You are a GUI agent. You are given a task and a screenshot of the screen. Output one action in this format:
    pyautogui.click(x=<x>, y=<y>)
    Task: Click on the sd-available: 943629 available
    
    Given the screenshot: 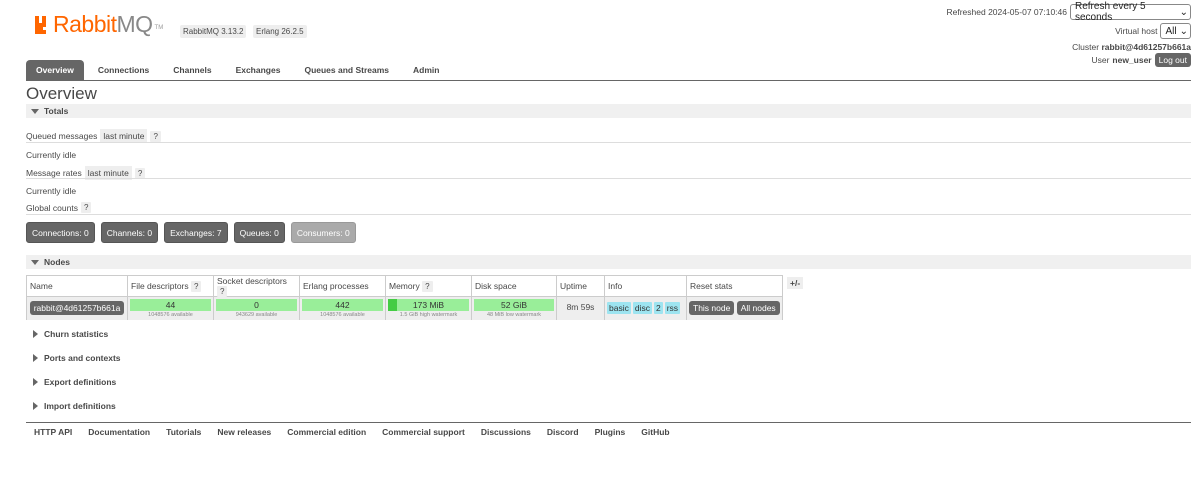 What is the action you would take?
    pyautogui.click(x=256, y=315)
    